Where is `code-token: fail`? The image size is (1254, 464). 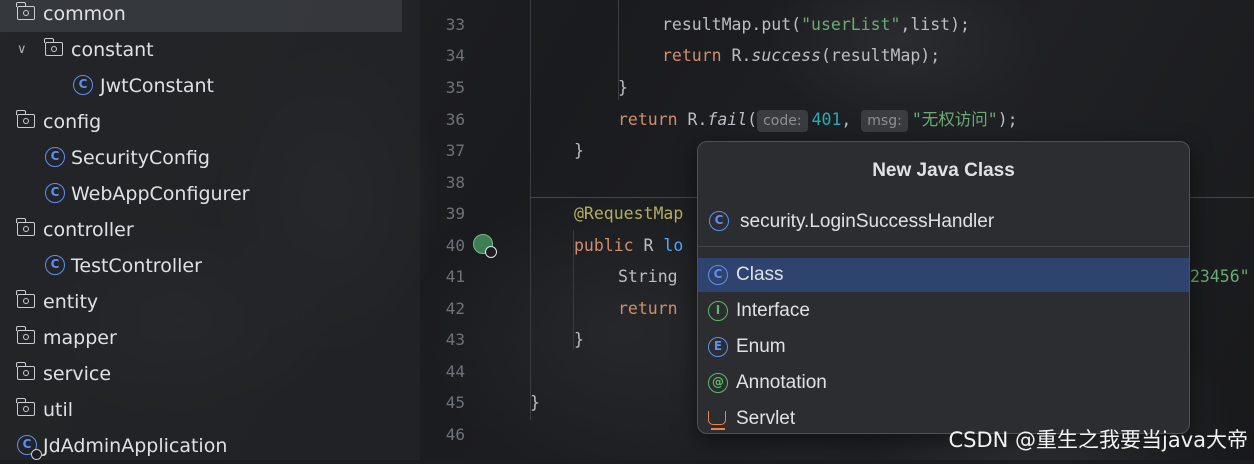 code-token: fail is located at coordinates (727, 119).